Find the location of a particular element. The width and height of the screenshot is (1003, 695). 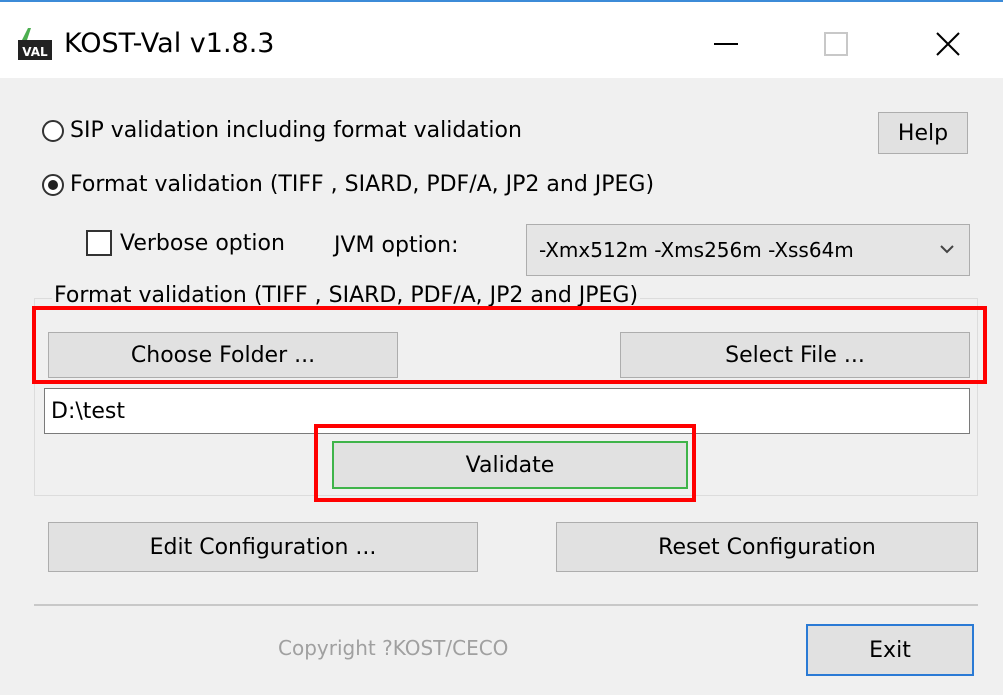

window-title: KOST-Val v1.8.3 is located at coordinates (169, 43).